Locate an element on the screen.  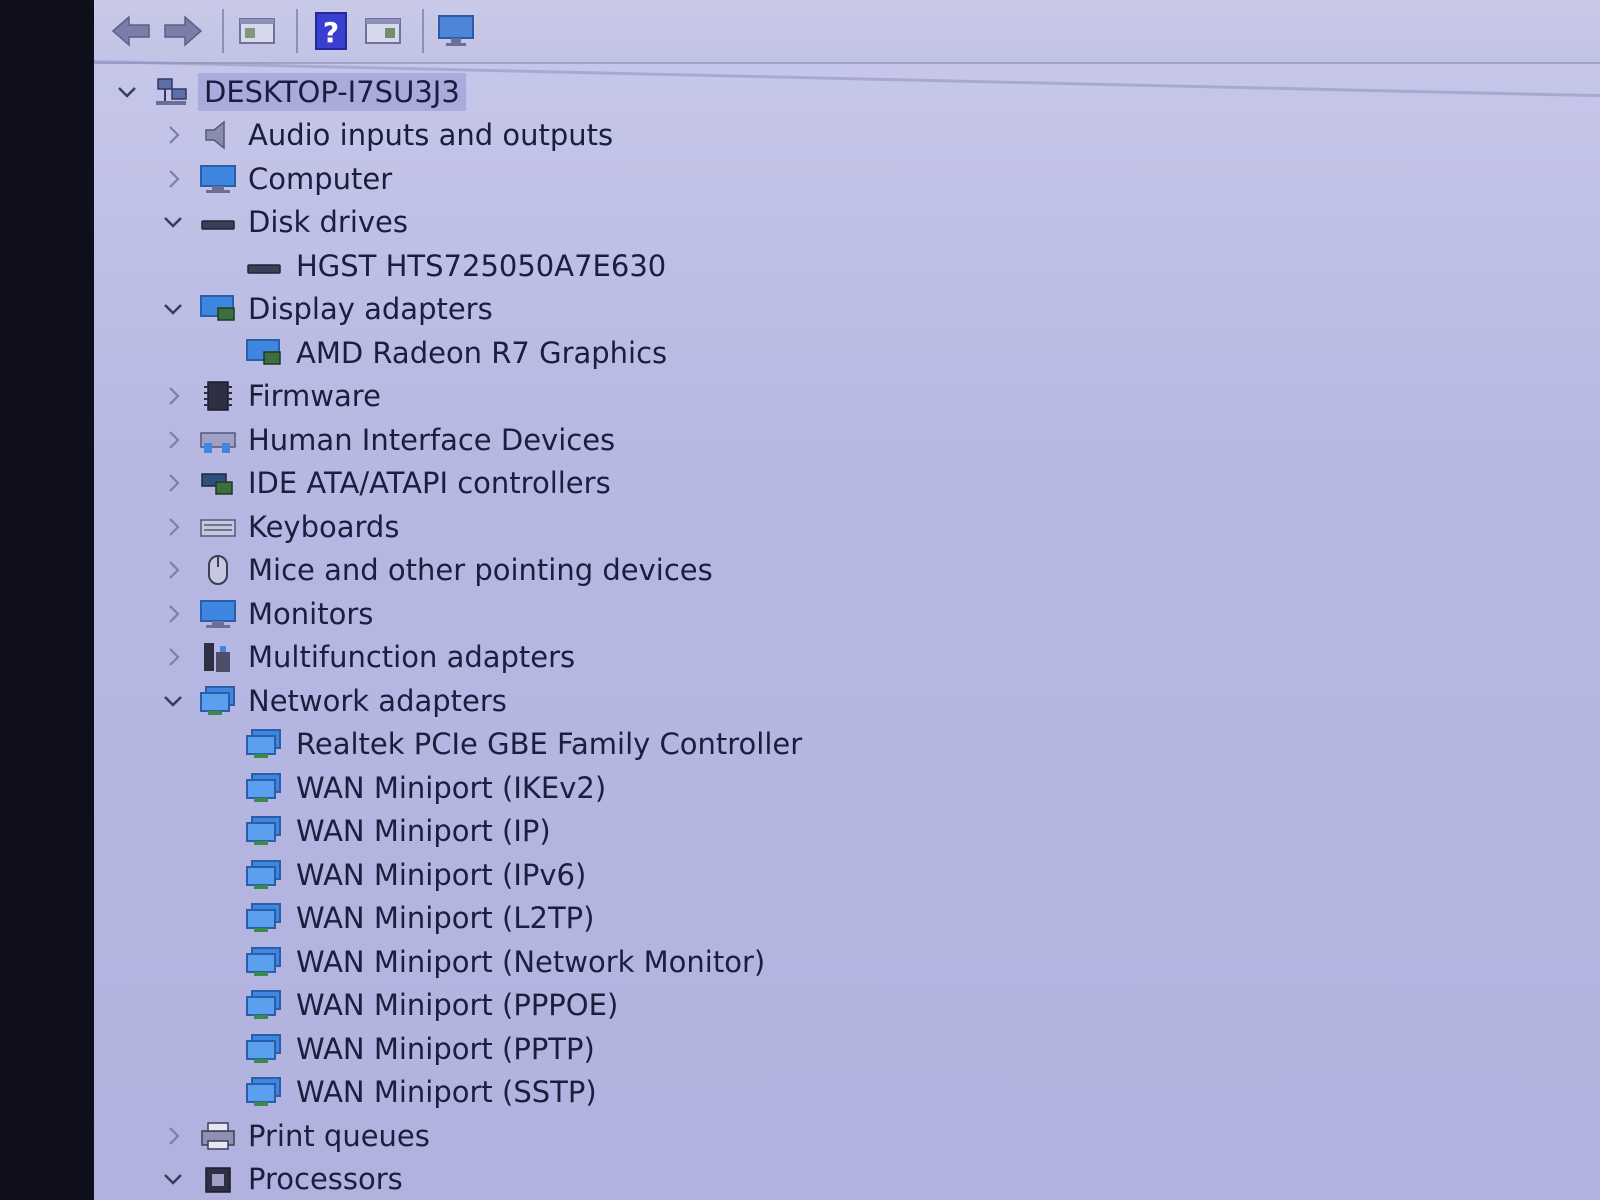
tree-item-label: WAN Miniport (SSTP) is located at coordinates (446, 1092).